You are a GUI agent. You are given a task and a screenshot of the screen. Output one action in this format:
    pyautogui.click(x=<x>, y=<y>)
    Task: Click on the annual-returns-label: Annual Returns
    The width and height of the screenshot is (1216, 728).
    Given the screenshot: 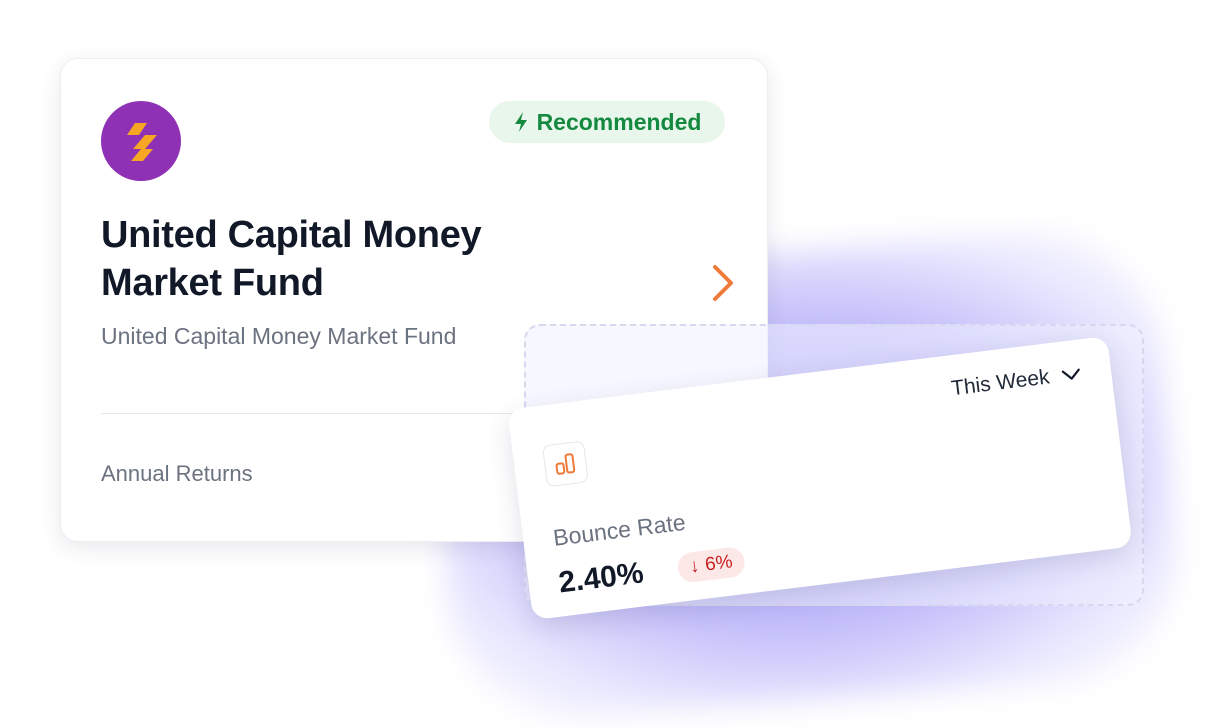 What is the action you would take?
    pyautogui.click(x=177, y=473)
    